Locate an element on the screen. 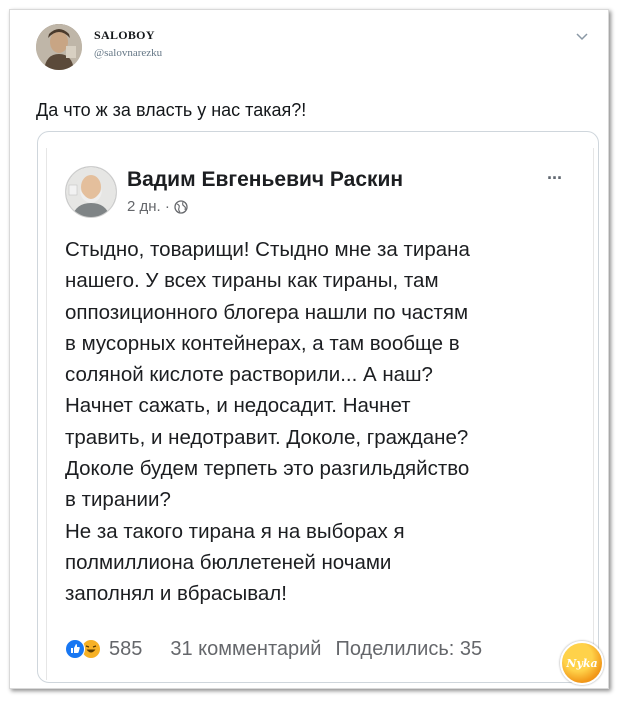  post-body-line: соляной кислоте растворили... А наш? is located at coordinates (249, 375).